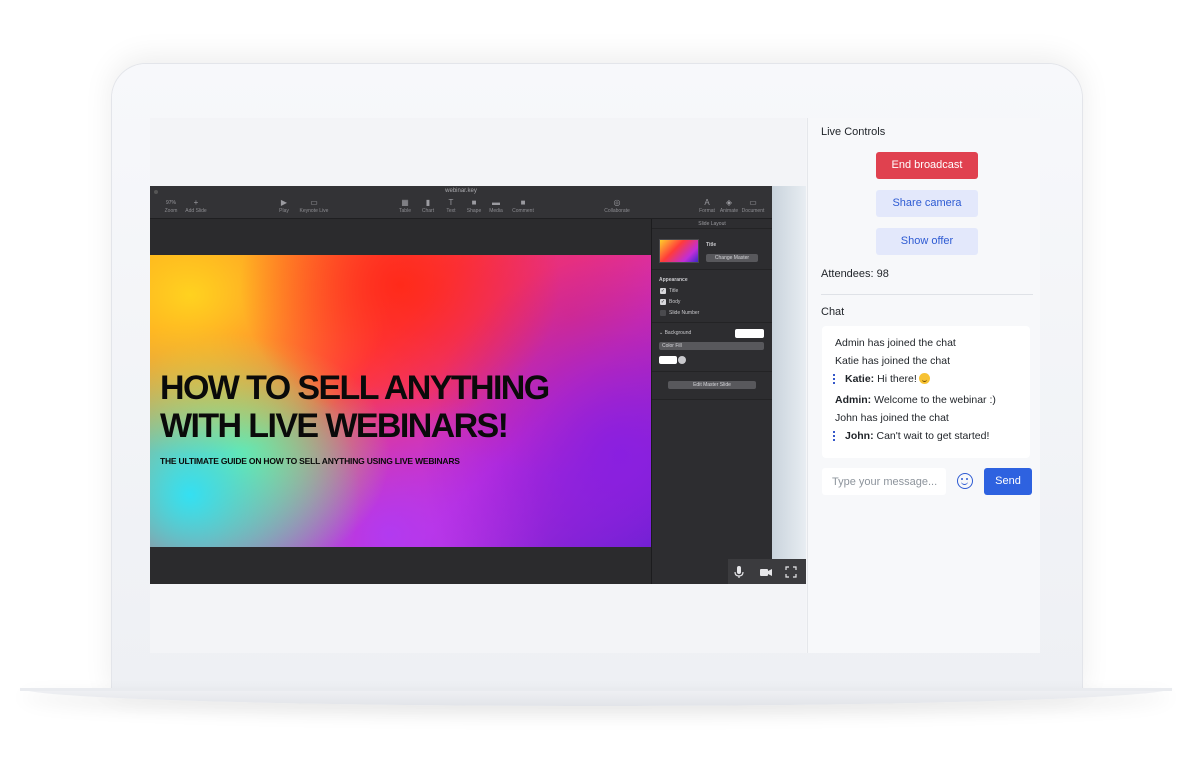  What do you see at coordinates (663, 302) in the screenshot?
I see `check-body: ✓` at bounding box center [663, 302].